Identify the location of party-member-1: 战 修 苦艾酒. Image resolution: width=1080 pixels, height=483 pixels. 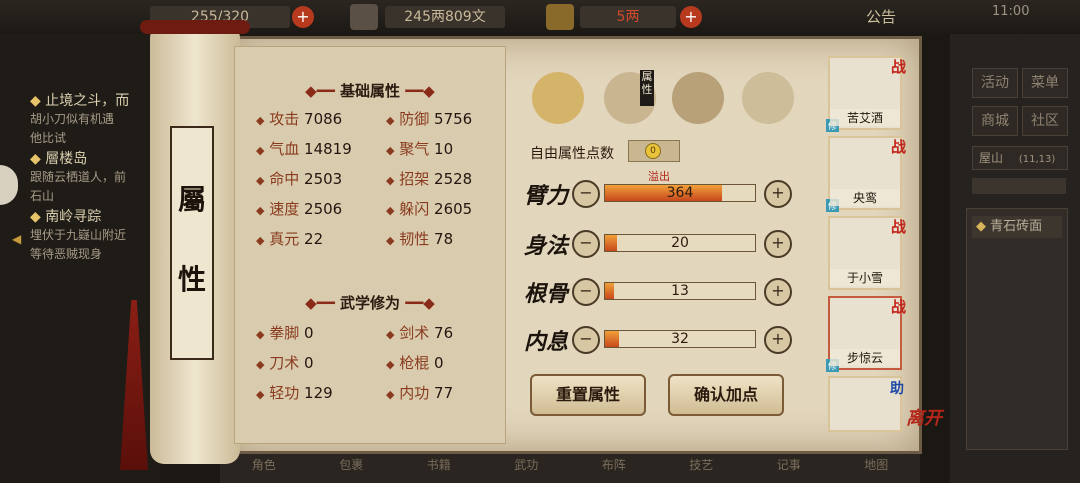
(866, 94).